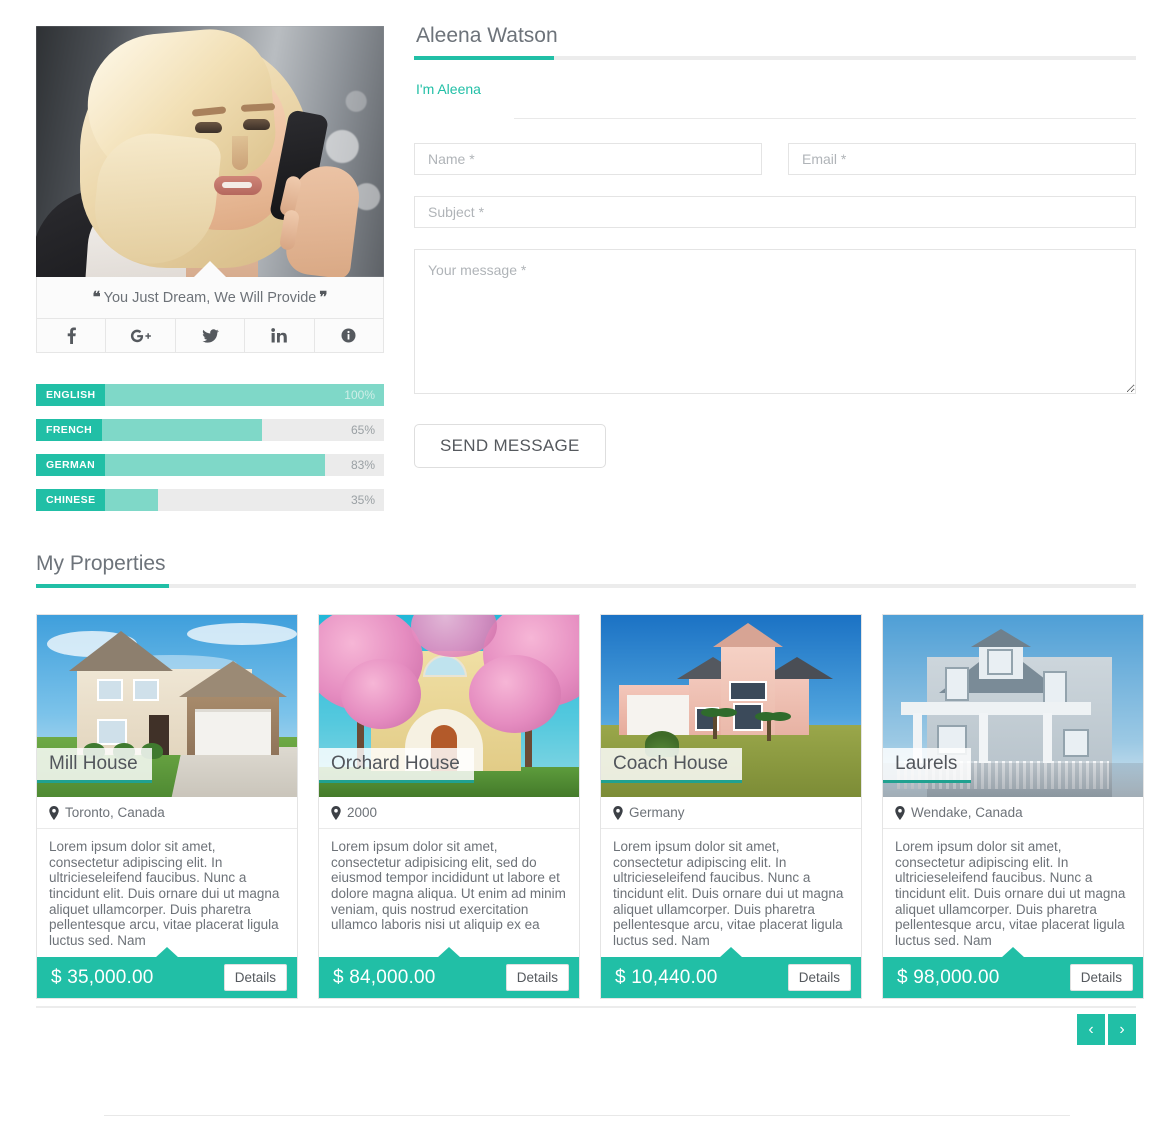 The height and width of the screenshot is (1140, 1174). What do you see at coordinates (167, 972) in the screenshot?
I see `property-price-bar: $ 35,000.00 Details` at bounding box center [167, 972].